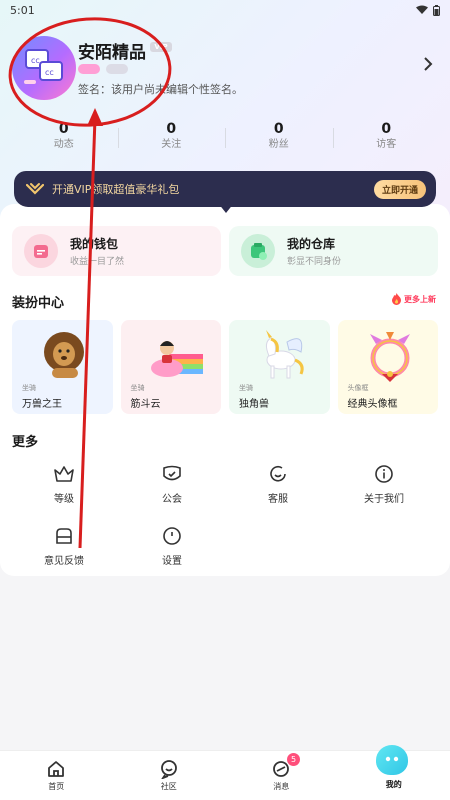 This screenshot has height=800, width=450. What do you see at coordinates (64, 536) in the screenshot?
I see `feedback-icon` at bounding box center [64, 536].